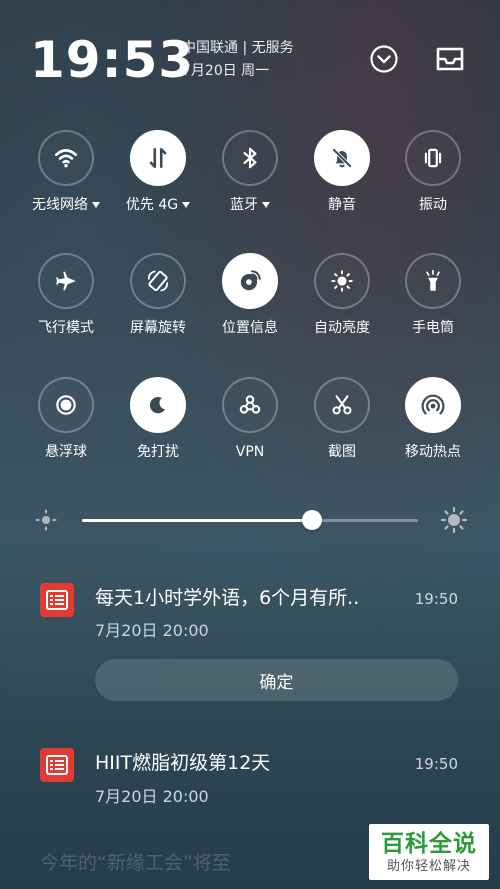  I want to click on tile-label-row: 蓝牙, so click(250, 205).